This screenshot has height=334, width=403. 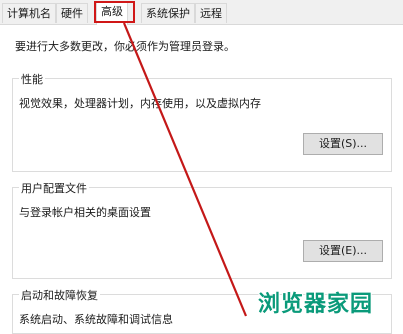 I want to click on tab-hardware: 硬件, so click(x=72, y=13).